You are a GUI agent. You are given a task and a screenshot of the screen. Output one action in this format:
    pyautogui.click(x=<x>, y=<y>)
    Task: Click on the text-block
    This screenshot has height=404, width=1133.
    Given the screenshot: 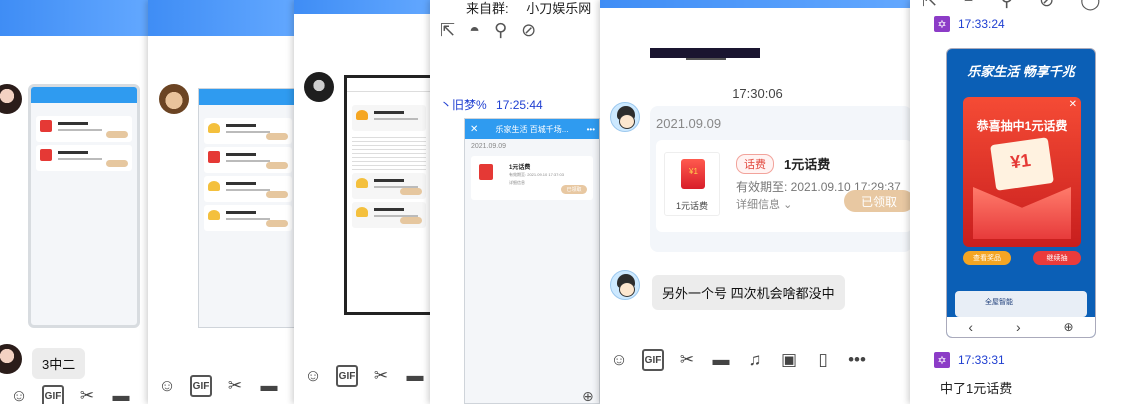 What is the action you would take?
    pyautogui.click(x=389, y=152)
    